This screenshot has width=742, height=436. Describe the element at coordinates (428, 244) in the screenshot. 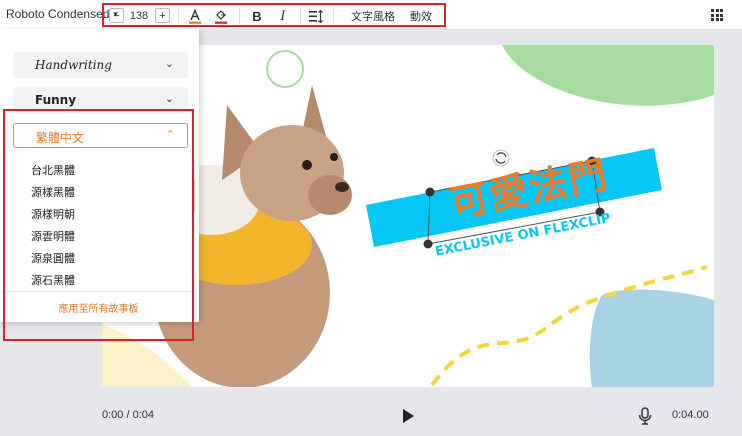

I see `resize-handle-bl` at that location.